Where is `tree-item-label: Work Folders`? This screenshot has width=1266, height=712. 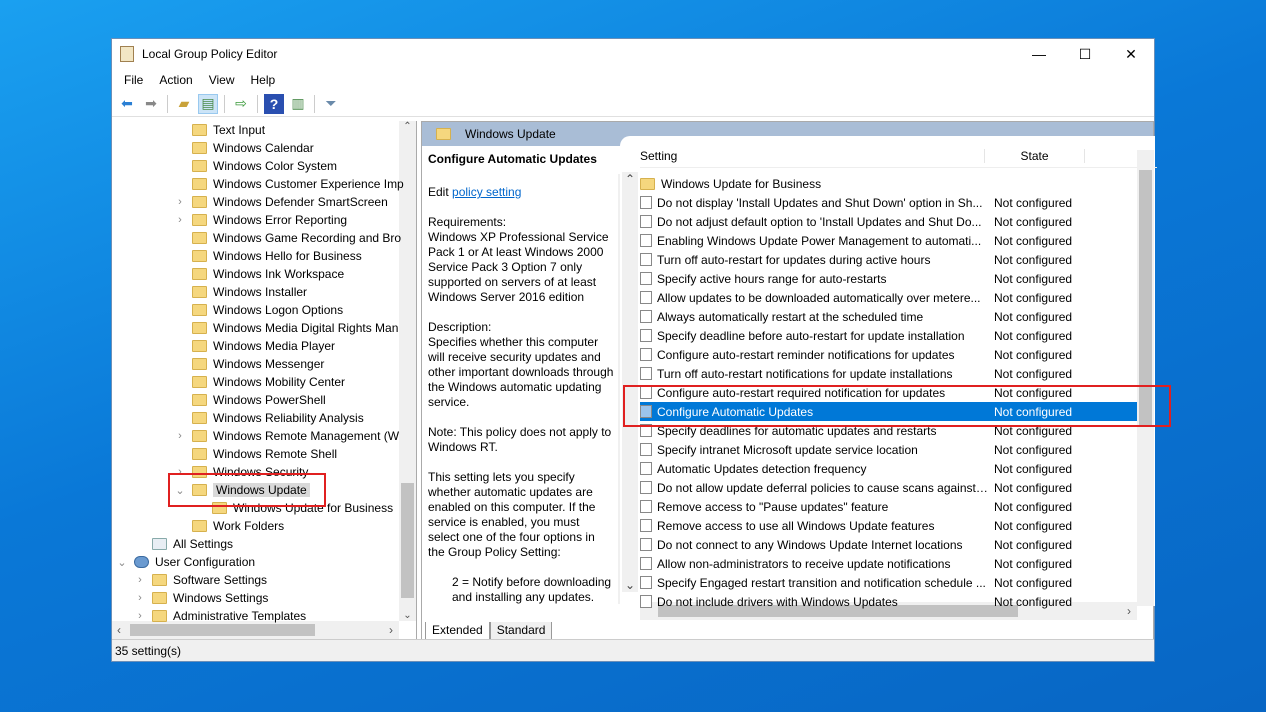
tree-item-label: Work Folders is located at coordinates (249, 526).